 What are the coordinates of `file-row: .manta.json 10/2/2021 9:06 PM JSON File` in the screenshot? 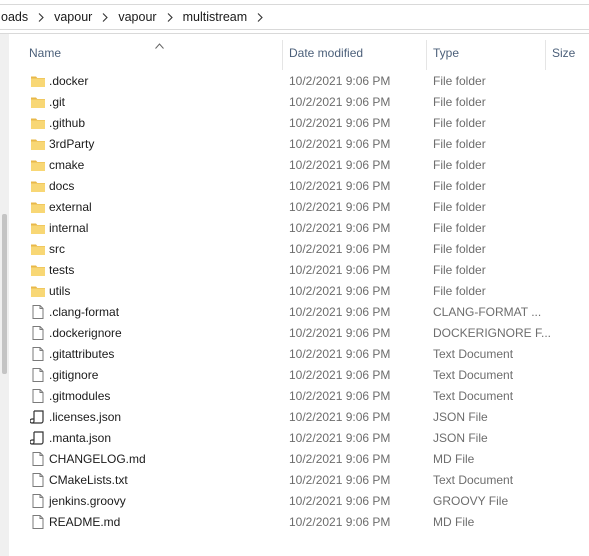 It's located at (299, 437).